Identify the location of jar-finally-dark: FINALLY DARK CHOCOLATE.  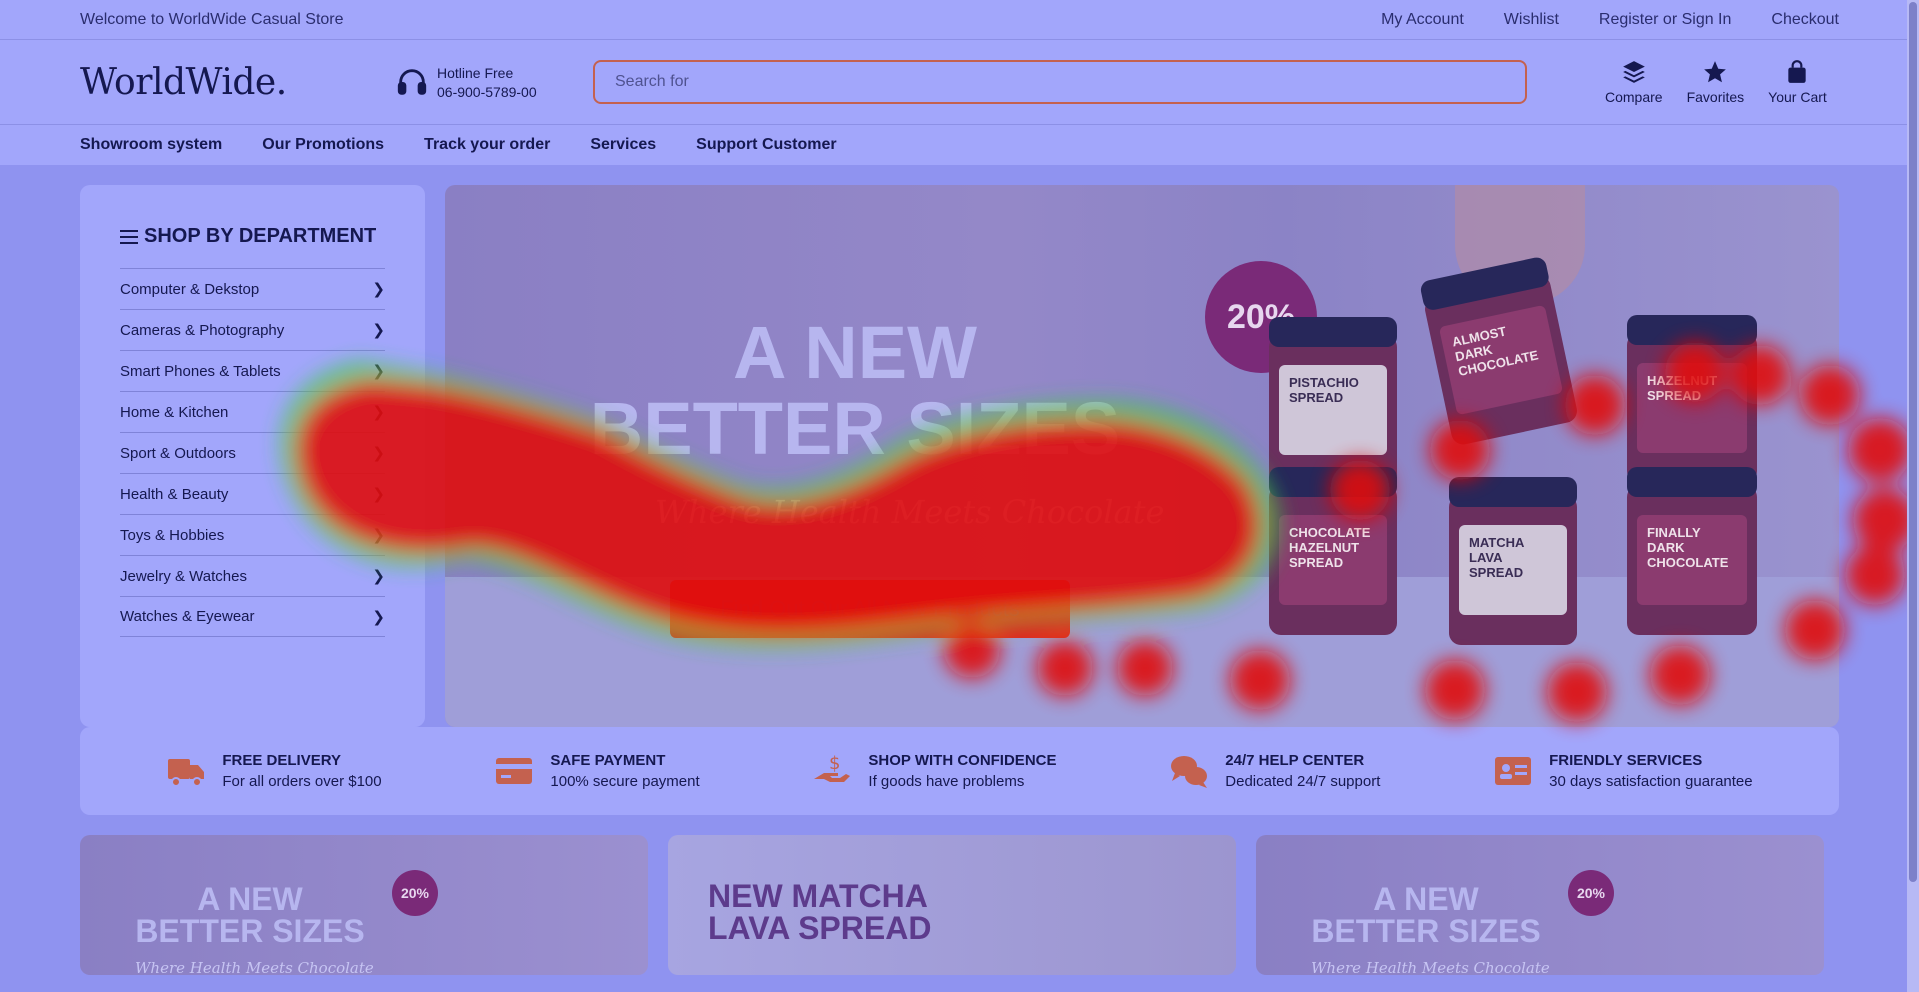
(1692, 551).